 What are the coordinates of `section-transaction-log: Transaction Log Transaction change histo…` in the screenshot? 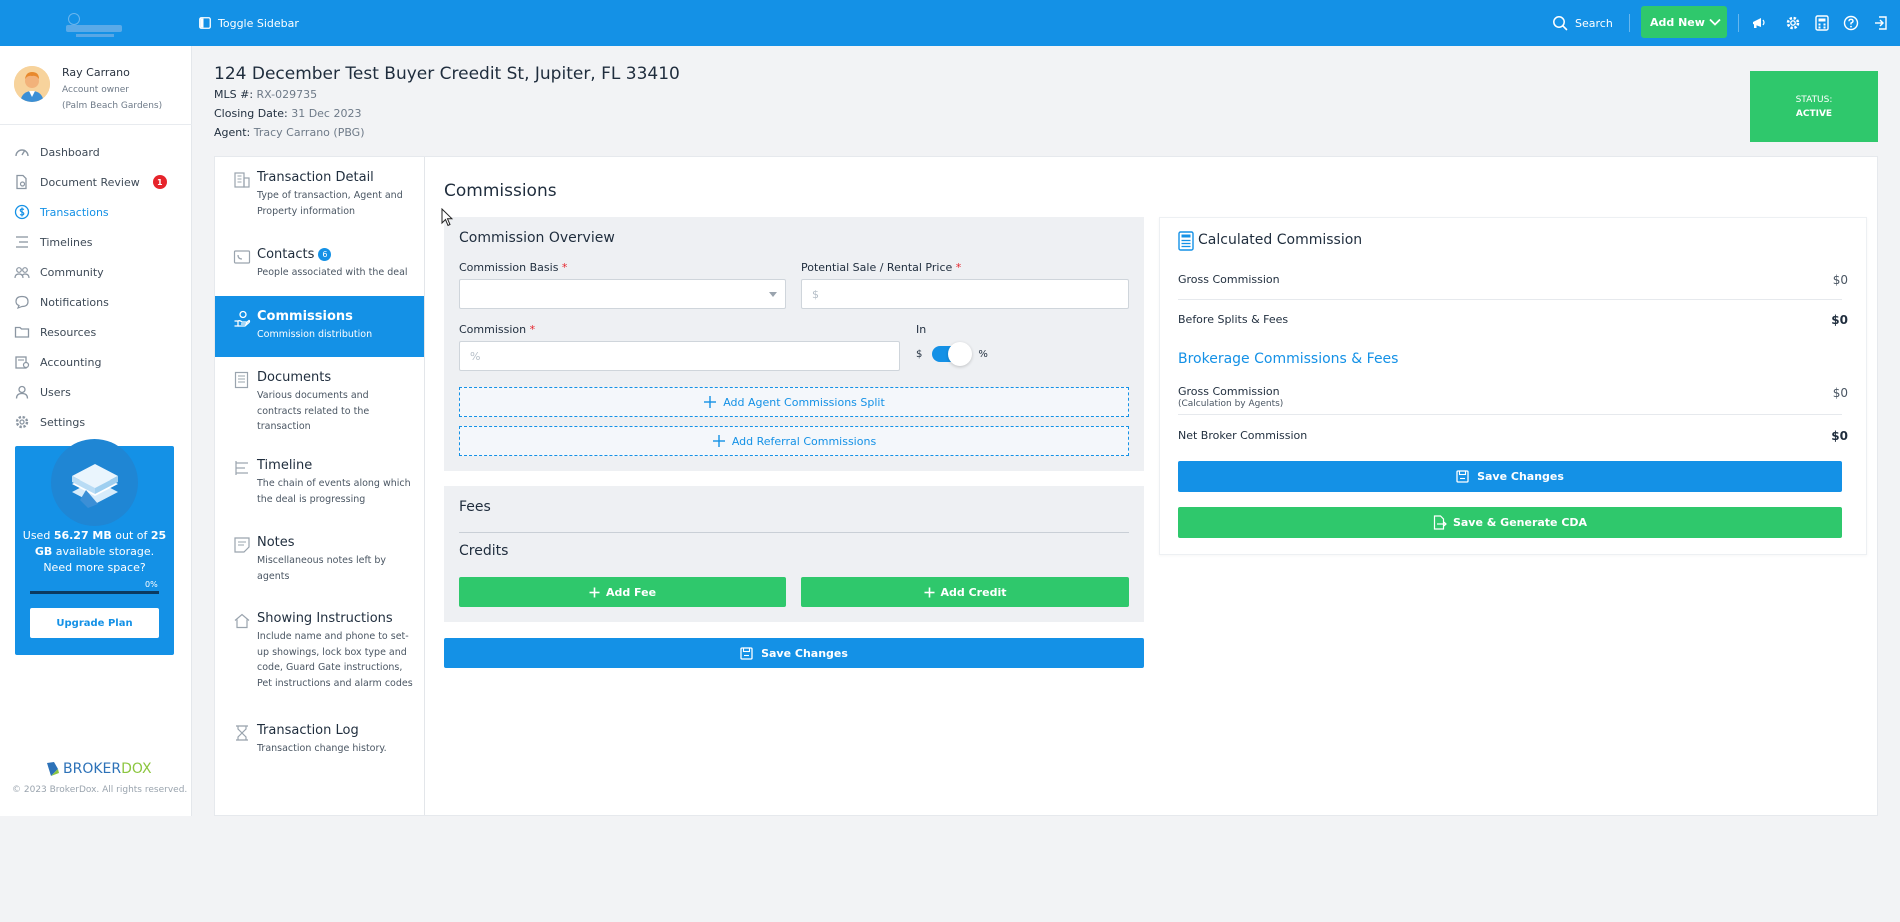 It's located at (319, 735).